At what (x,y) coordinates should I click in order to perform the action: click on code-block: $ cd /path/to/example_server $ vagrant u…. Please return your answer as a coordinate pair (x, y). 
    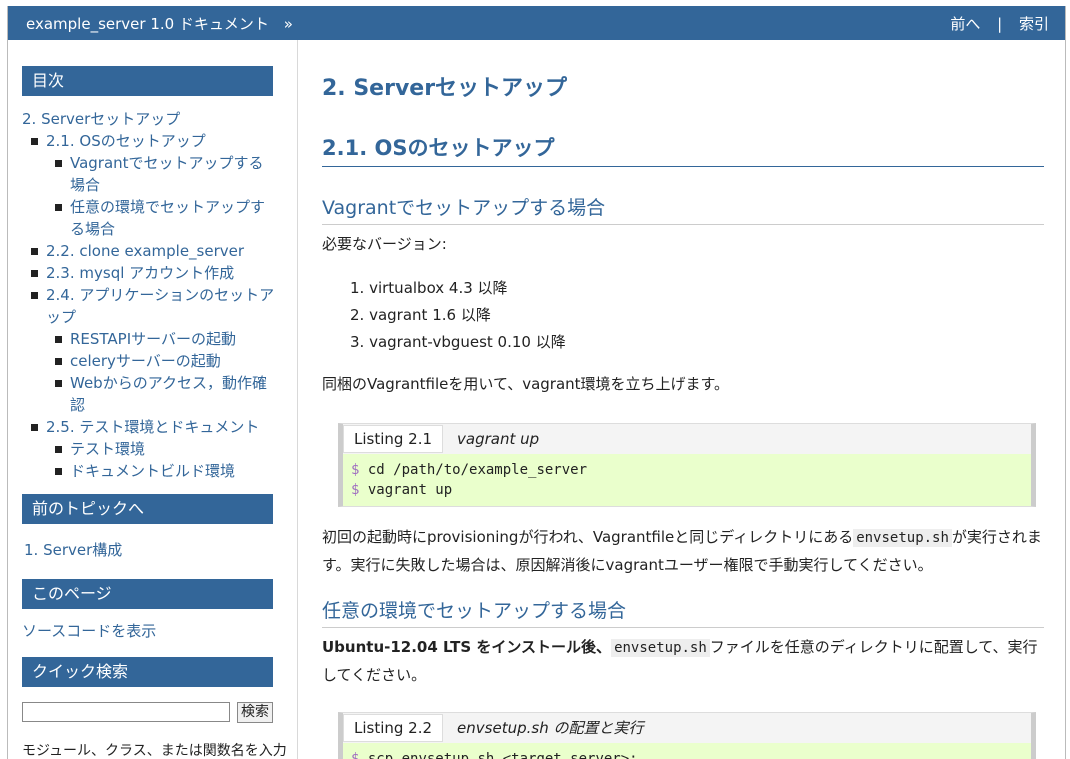
    Looking at the image, I should click on (687, 480).